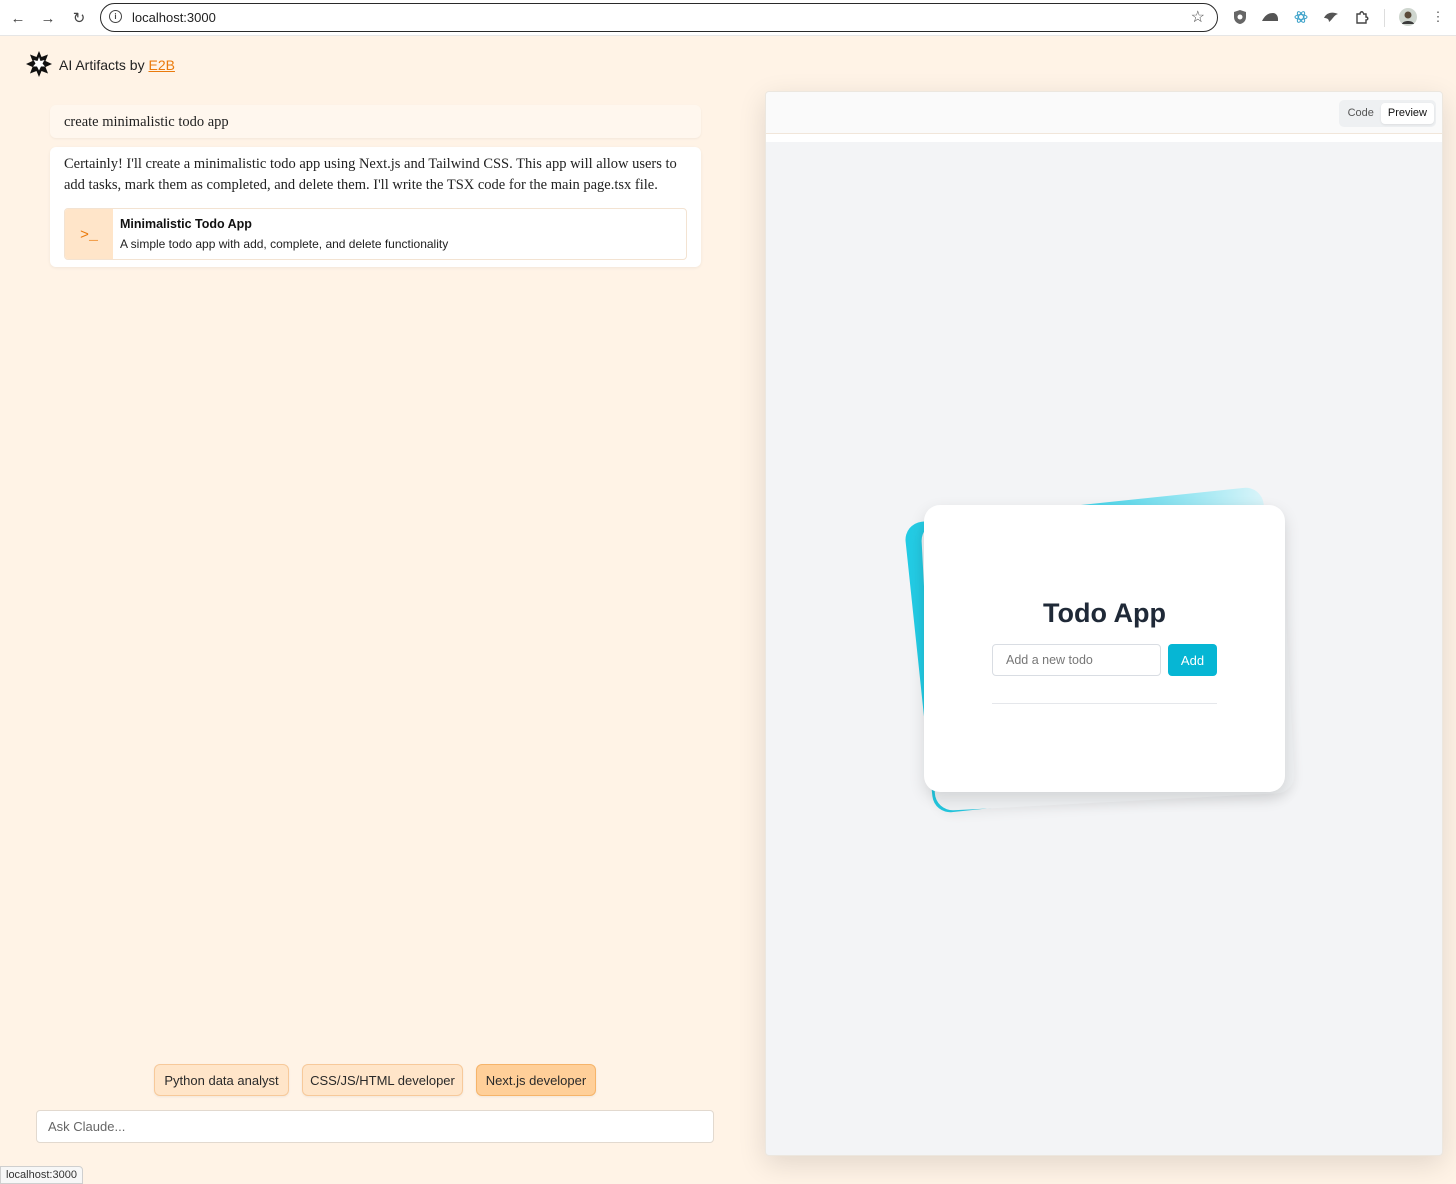 This screenshot has height=1184, width=1456. I want to click on url-text: localhost:3000, so click(174, 17).